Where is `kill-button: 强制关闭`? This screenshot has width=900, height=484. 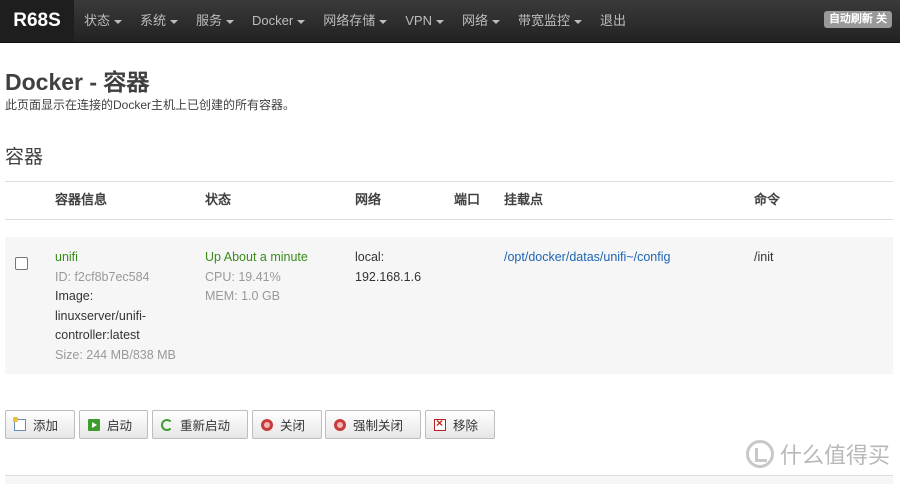
kill-button: 强制关闭 is located at coordinates (373, 424).